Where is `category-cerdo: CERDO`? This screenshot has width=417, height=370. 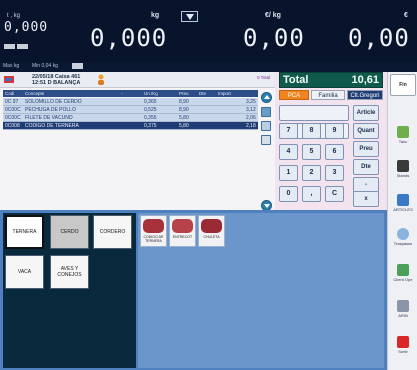 category-cerdo: CERDO is located at coordinates (69, 232).